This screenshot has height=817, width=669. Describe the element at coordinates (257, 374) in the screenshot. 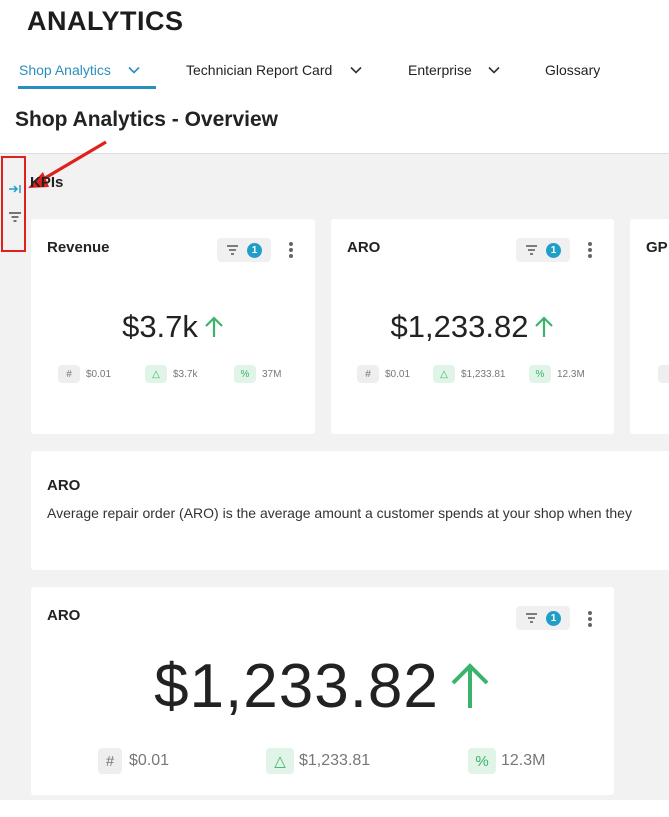

I see `stat-percent: % 37M` at that location.